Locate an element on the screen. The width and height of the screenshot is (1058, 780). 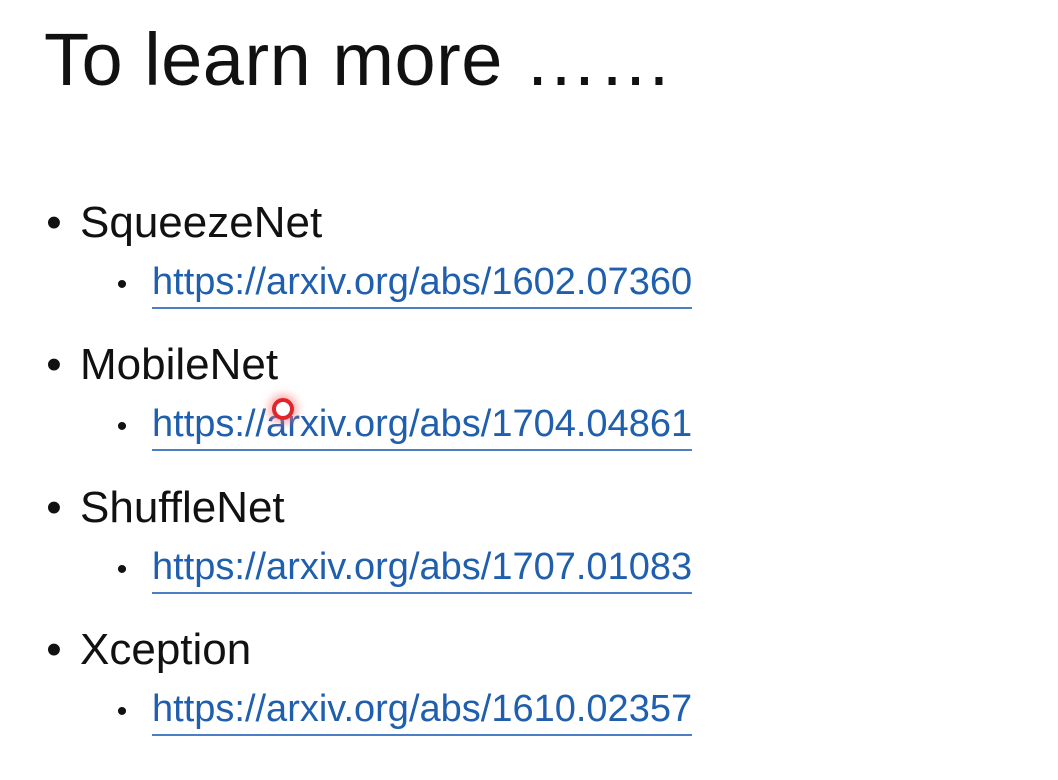
sub-list-item: • https://arxiv.org/abs/1602.07360 is located at coordinates (490, 285).